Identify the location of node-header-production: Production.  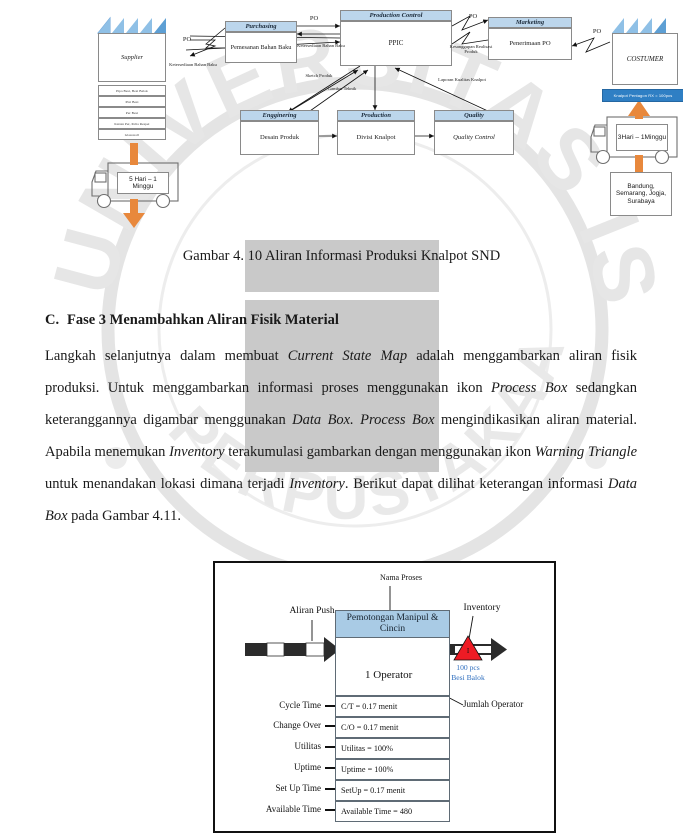
(376, 115).